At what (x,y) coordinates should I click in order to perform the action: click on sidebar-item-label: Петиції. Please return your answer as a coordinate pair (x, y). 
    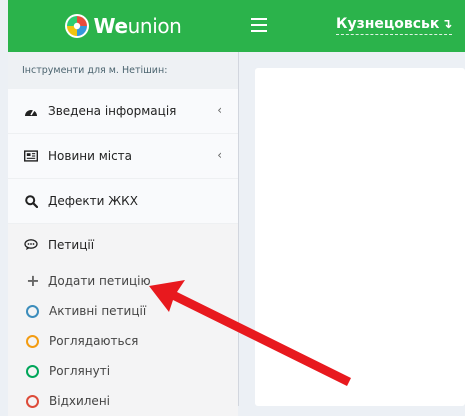
    Looking at the image, I should click on (71, 245).